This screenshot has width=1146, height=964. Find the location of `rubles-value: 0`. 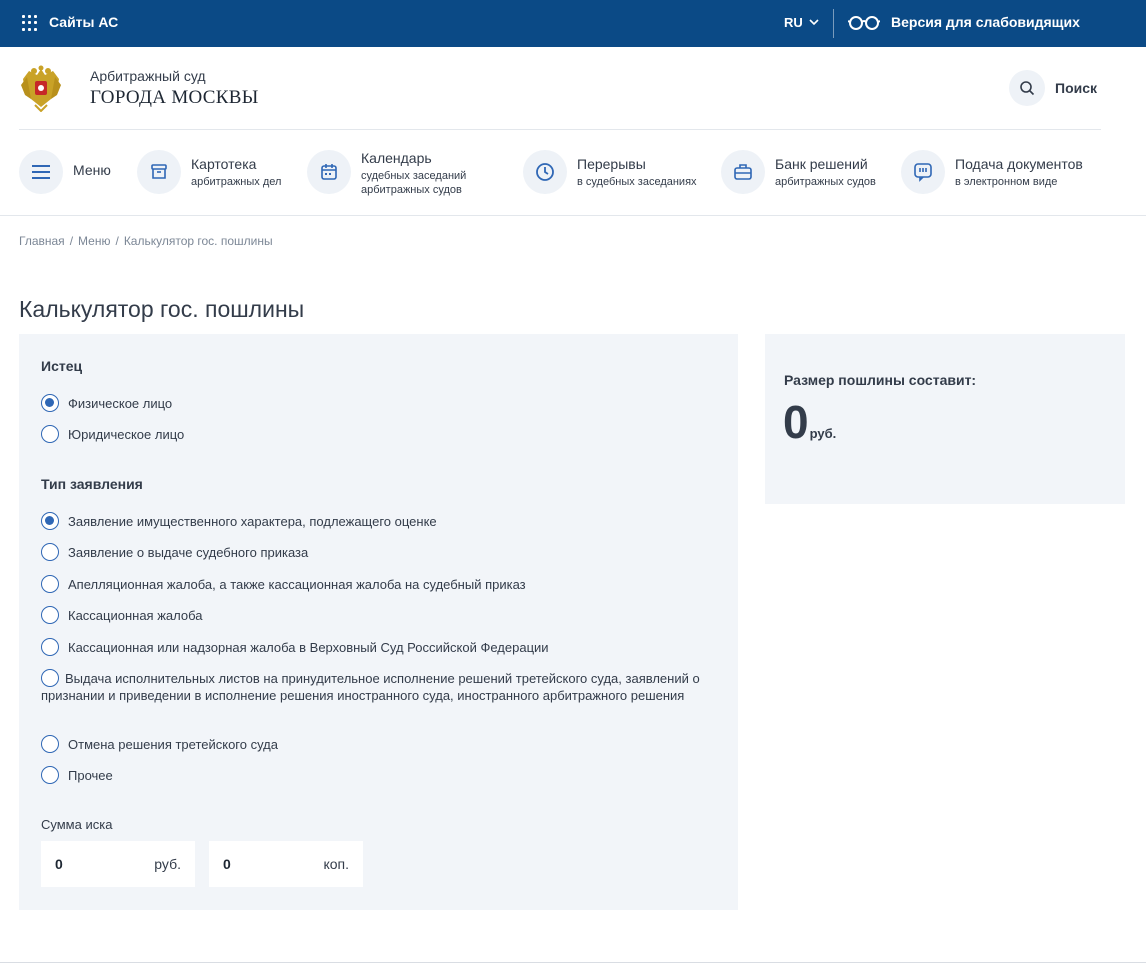

rubles-value: 0 is located at coordinates (59, 864).